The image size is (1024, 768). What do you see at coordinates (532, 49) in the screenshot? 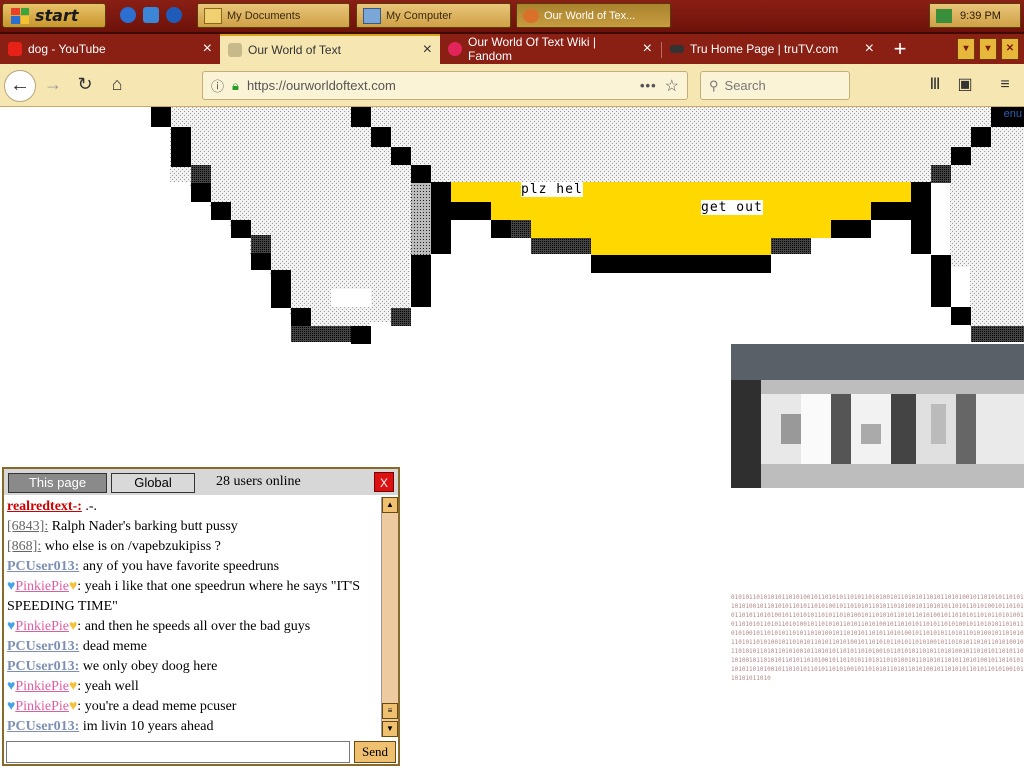
I see `tab-label: Our World Of Text Wiki | Fandom` at bounding box center [532, 49].